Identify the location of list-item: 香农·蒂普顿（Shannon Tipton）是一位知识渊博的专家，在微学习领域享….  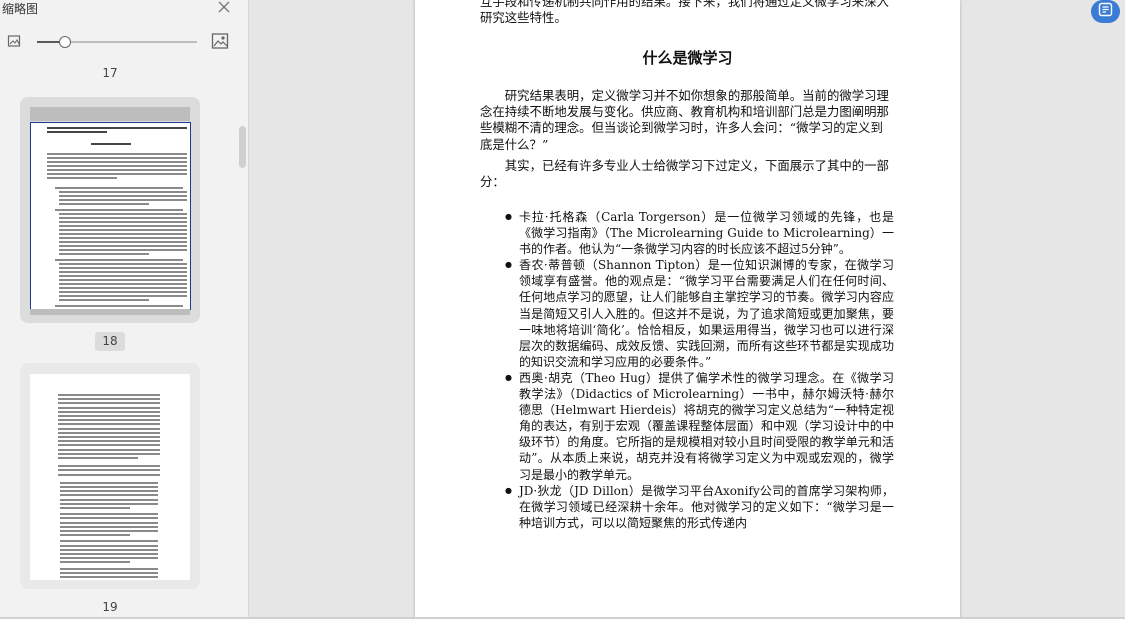
(687, 313).